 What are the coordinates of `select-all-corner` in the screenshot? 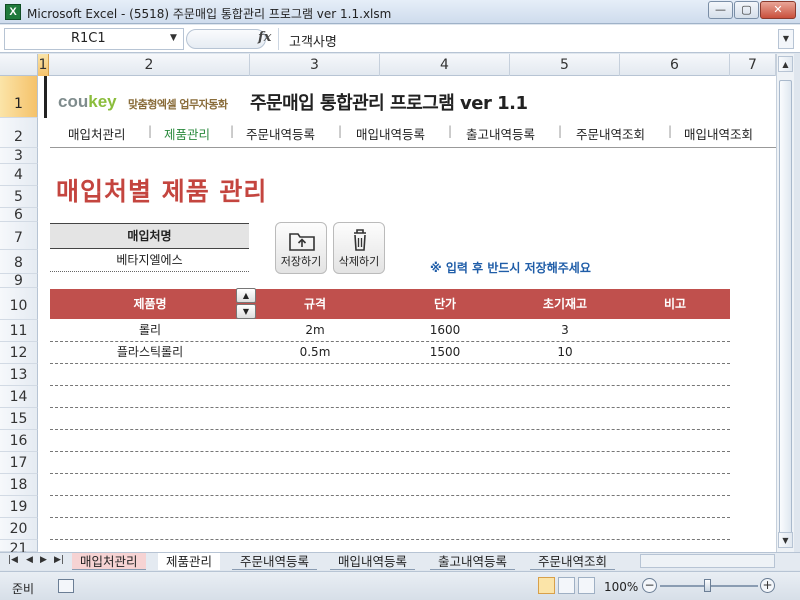 It's located at (19, 65).